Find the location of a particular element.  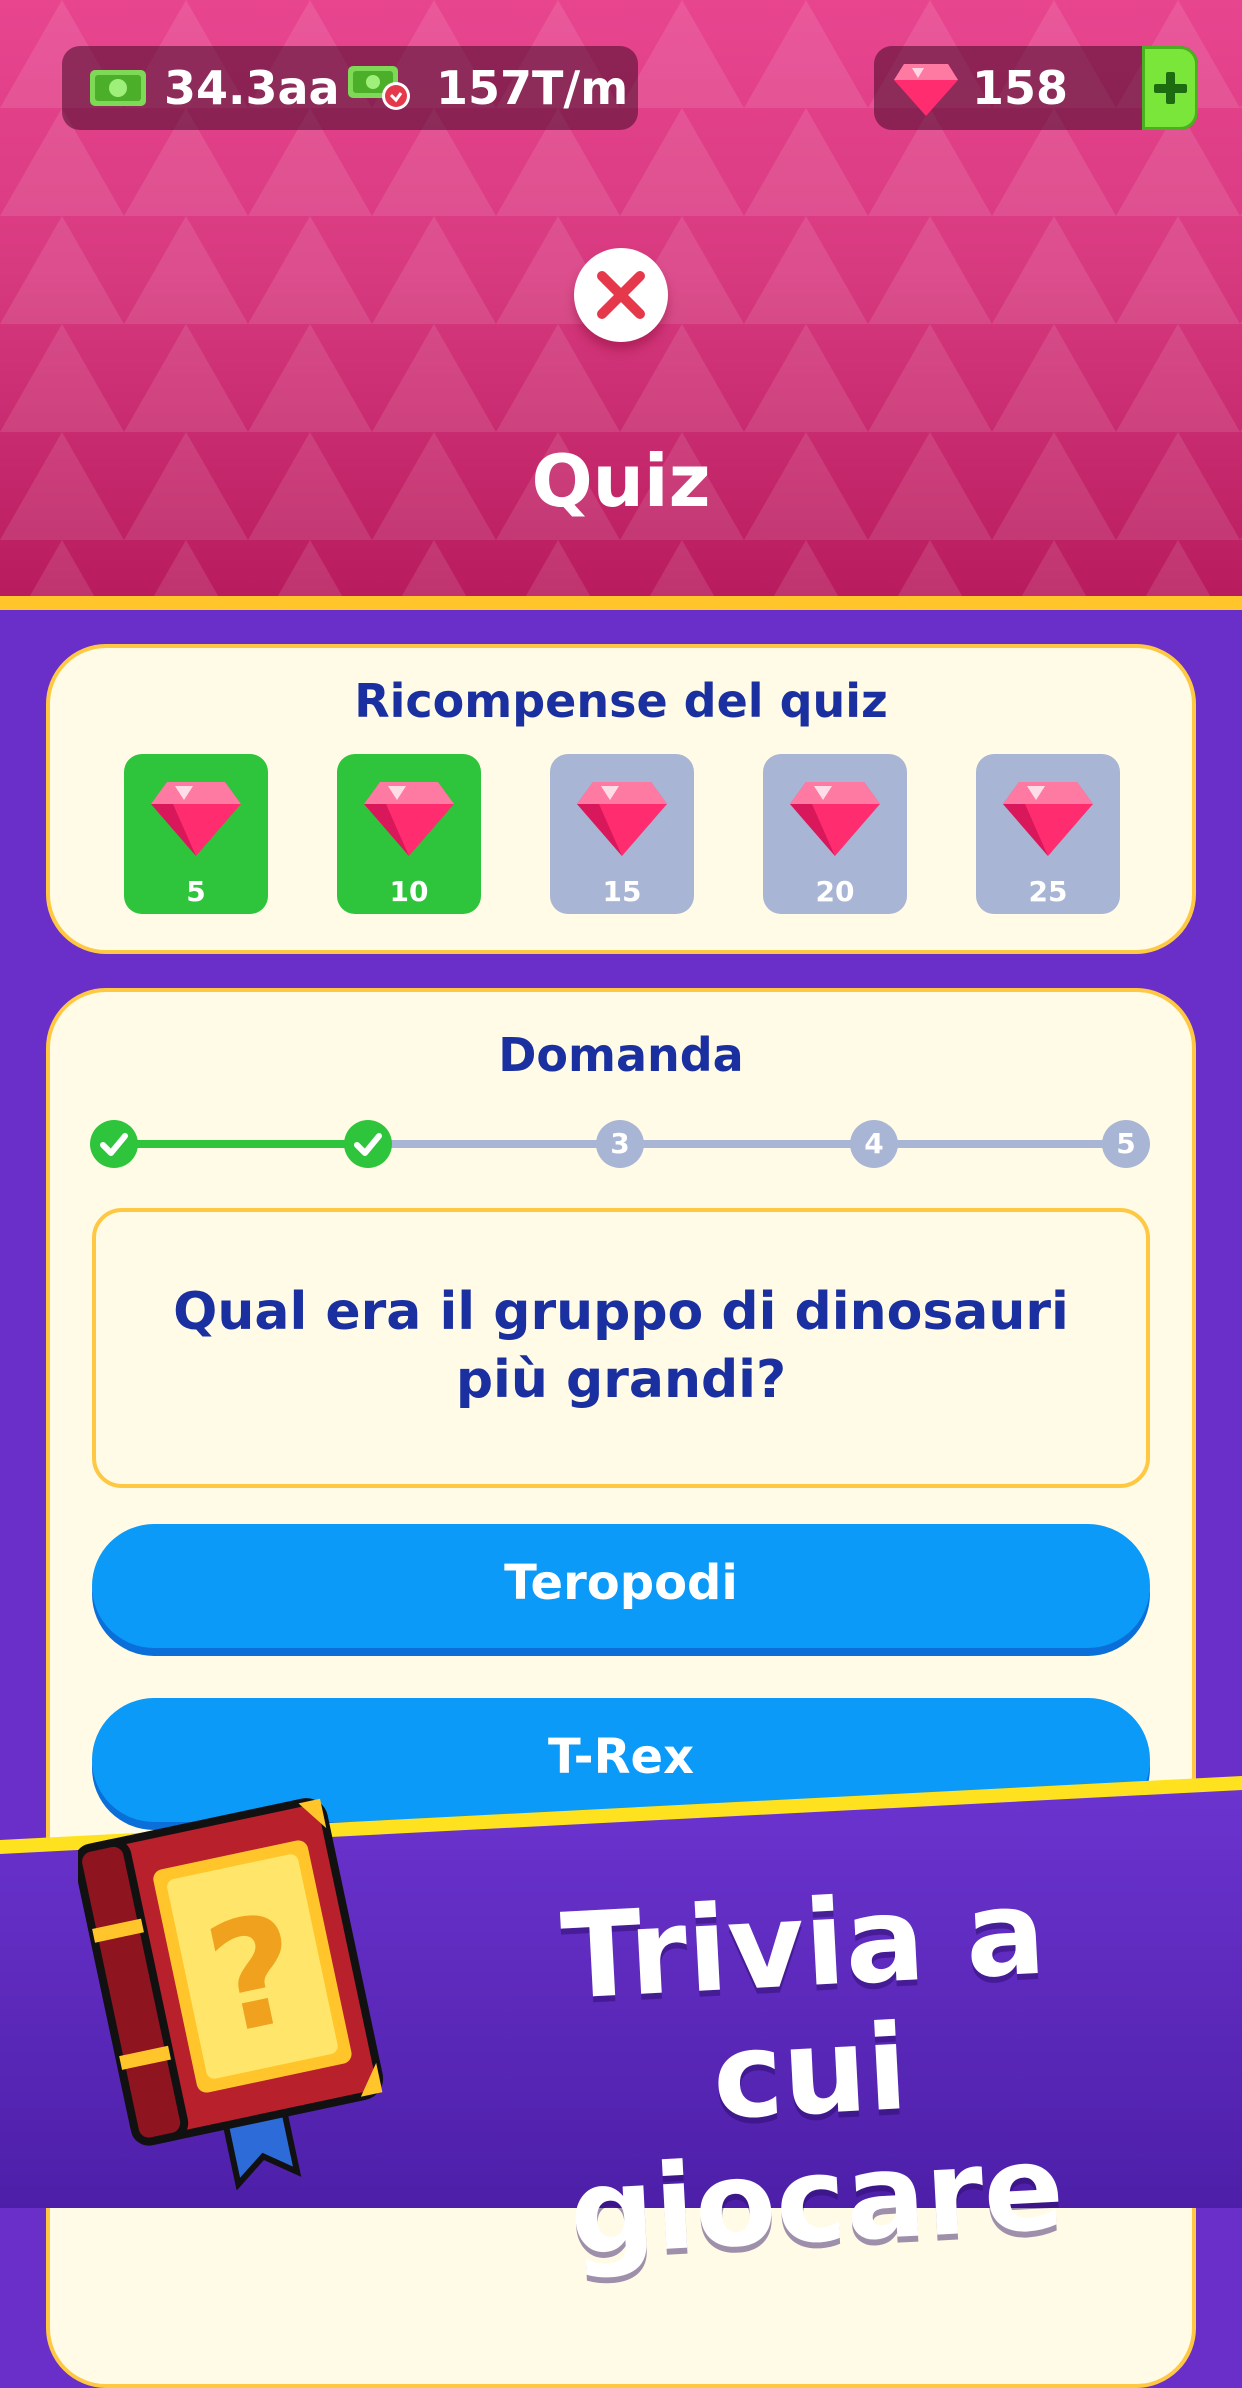

reward-tile: 15 is located at coordinates (622, 834).